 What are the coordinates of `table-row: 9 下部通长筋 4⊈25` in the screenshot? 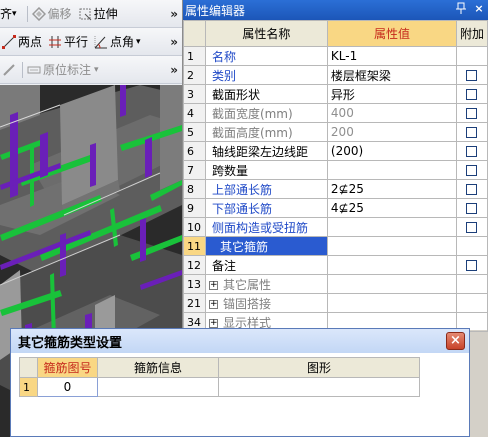 It's located at (335, 208).